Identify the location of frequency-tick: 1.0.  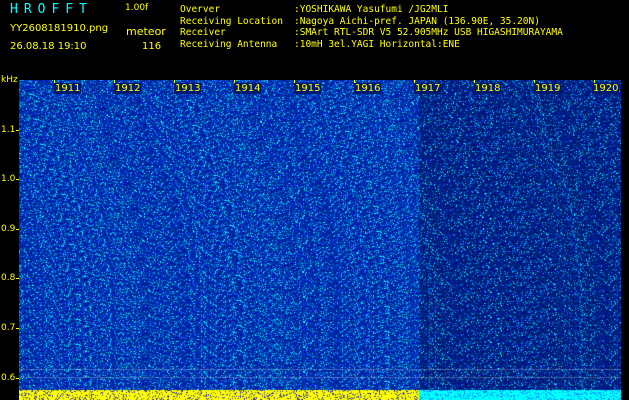
(8, 179).